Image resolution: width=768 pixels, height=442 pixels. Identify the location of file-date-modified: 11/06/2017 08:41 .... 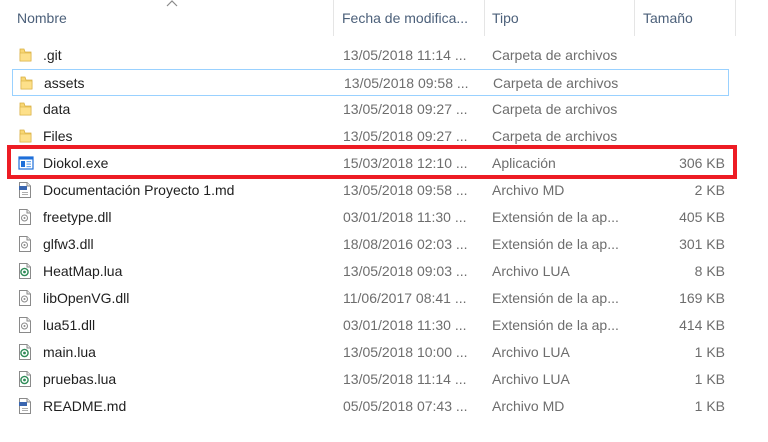
(405, 298).